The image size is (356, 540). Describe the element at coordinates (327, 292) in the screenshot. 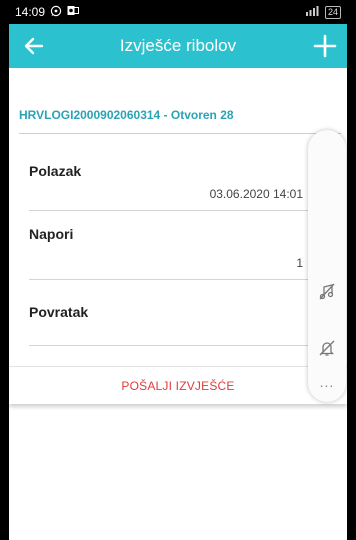

I see `music-off-icon` at that location.